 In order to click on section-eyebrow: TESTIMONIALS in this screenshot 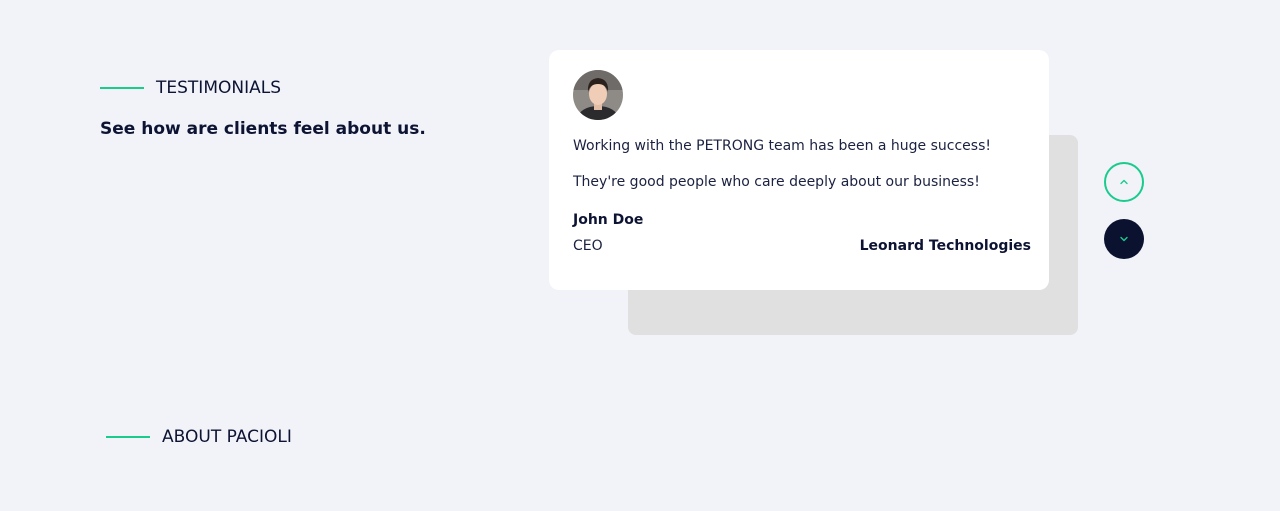, I will do `click(218, 88)`.